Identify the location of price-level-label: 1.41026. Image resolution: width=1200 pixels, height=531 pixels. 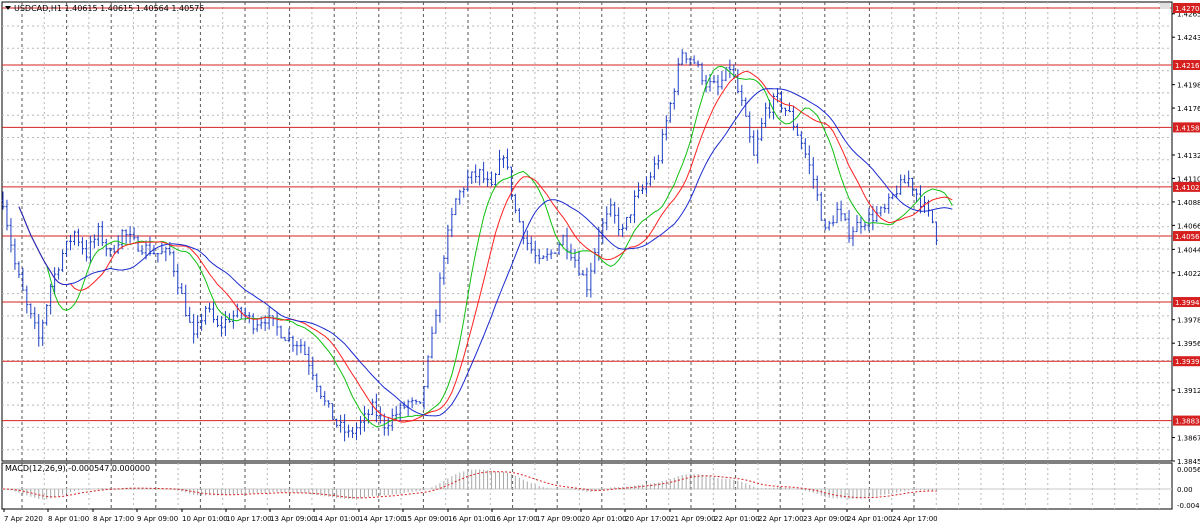
(1187, 188).